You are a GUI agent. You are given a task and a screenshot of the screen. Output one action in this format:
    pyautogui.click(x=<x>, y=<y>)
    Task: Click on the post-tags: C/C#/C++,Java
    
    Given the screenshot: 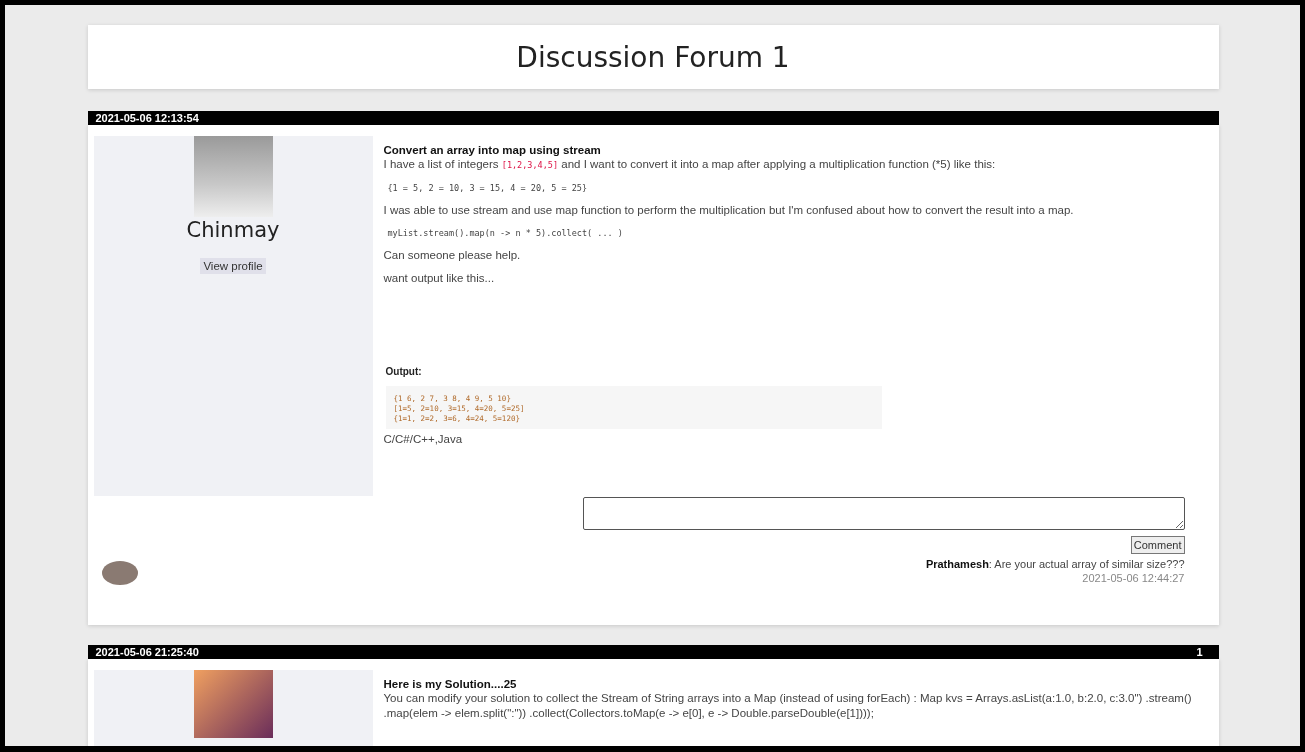 What is the action you would take?
    pyautogui.click(x=790, y=439)
    